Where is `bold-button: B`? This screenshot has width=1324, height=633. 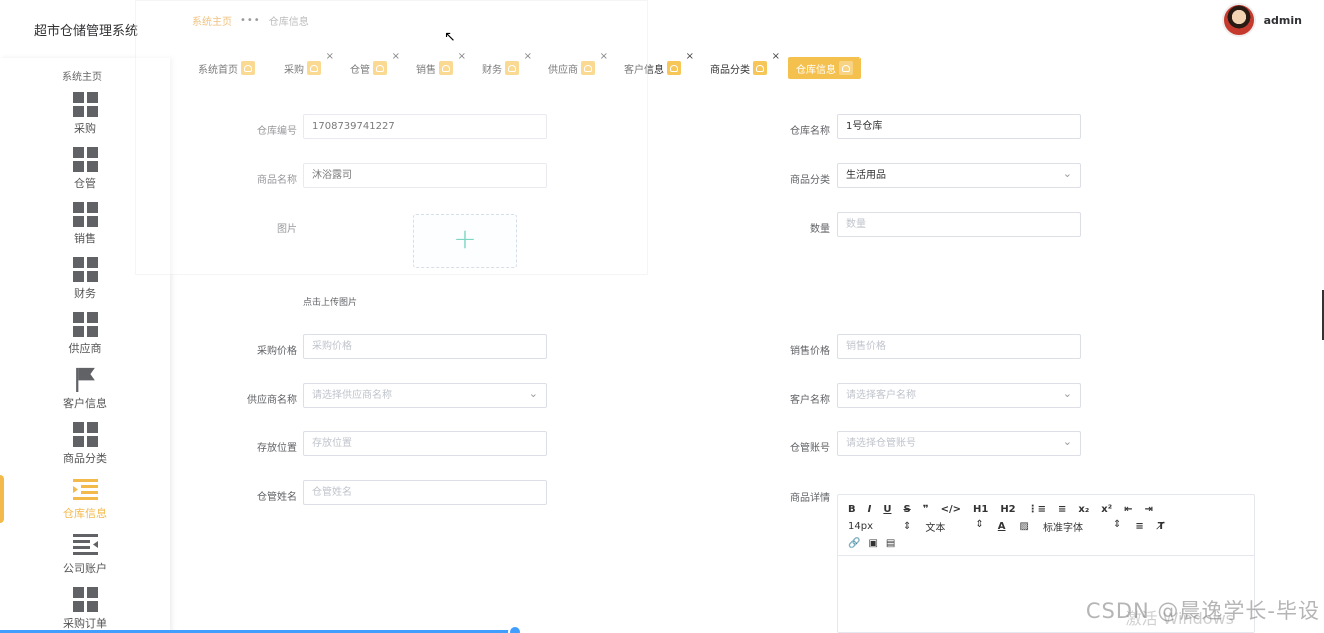
bold-button: B is located at coordinates (852, 509).